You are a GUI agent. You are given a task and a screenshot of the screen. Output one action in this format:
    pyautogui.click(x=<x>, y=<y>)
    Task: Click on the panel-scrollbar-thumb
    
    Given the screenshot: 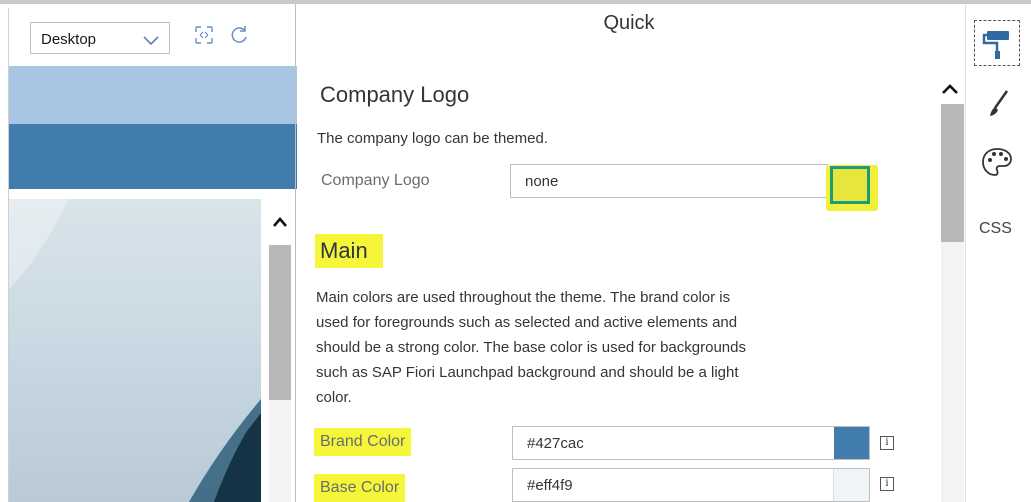 What is the action you would take?
    pyautogui.click(x=952, y=173)
    